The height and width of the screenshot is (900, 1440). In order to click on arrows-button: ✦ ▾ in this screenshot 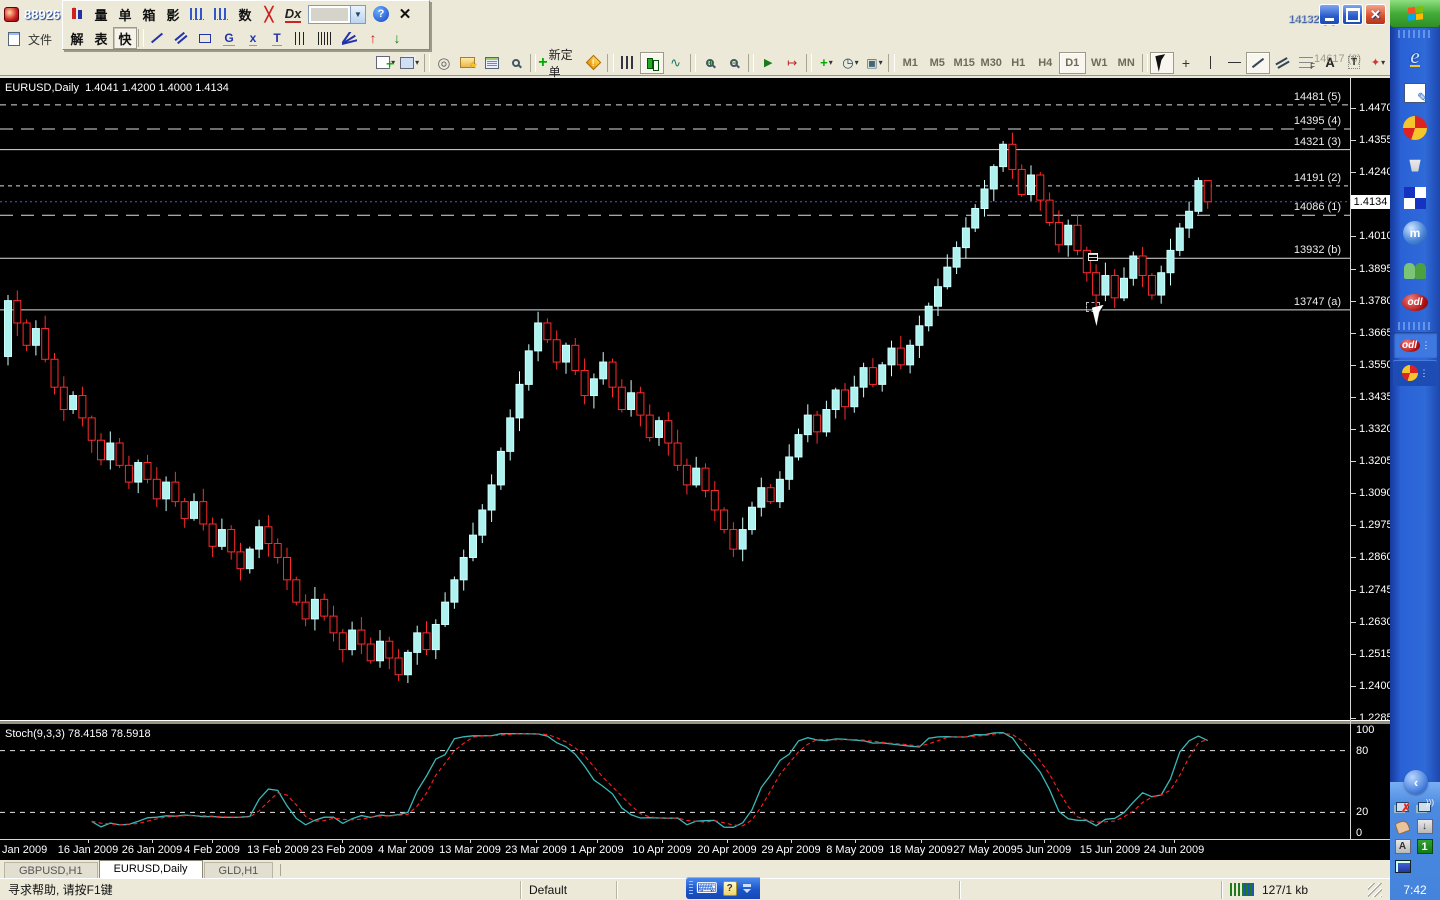, I will do `click(1378, 63)`.